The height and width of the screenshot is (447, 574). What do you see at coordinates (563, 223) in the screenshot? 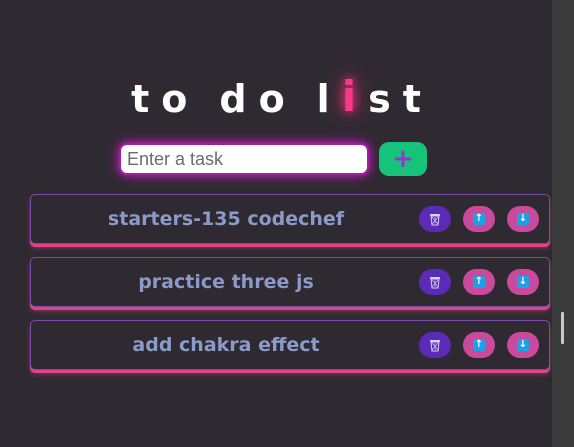
I see `vertical-scrollbar` at bounding box center [563, 223].